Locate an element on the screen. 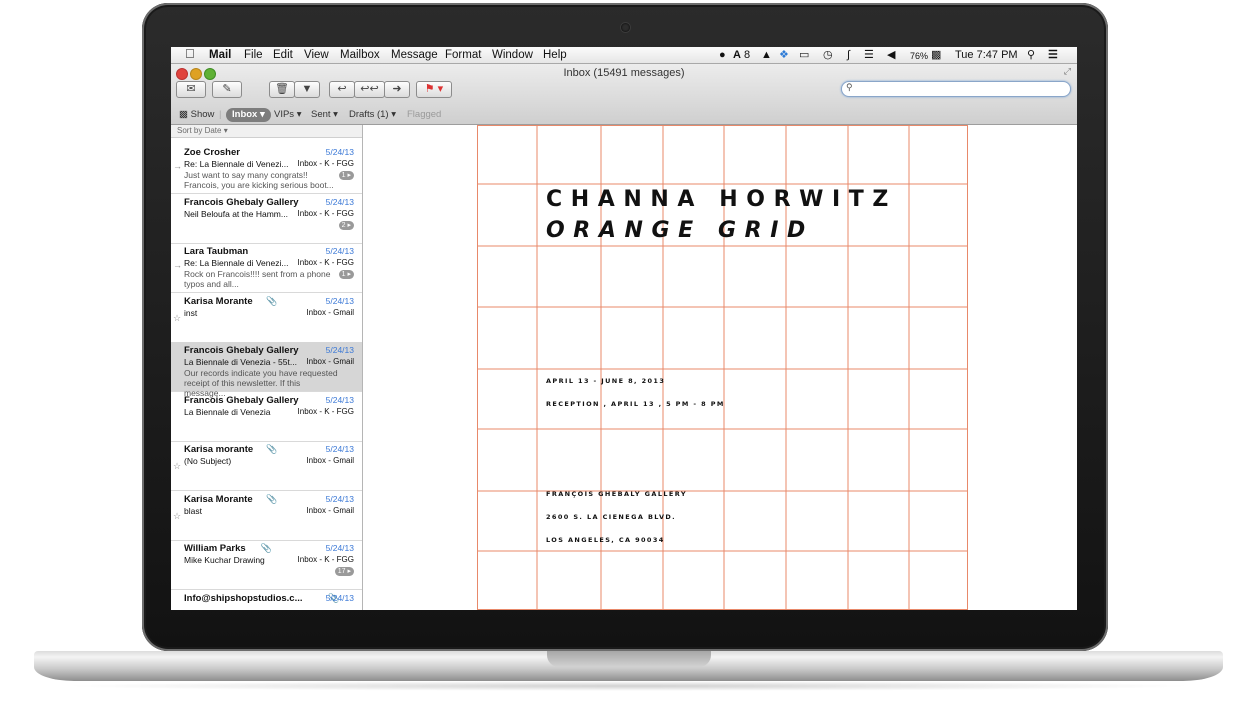 The width and height of the screenshot is (1258, 713). clock: Tue 7:47 PM is located at coordinates (986, 55).